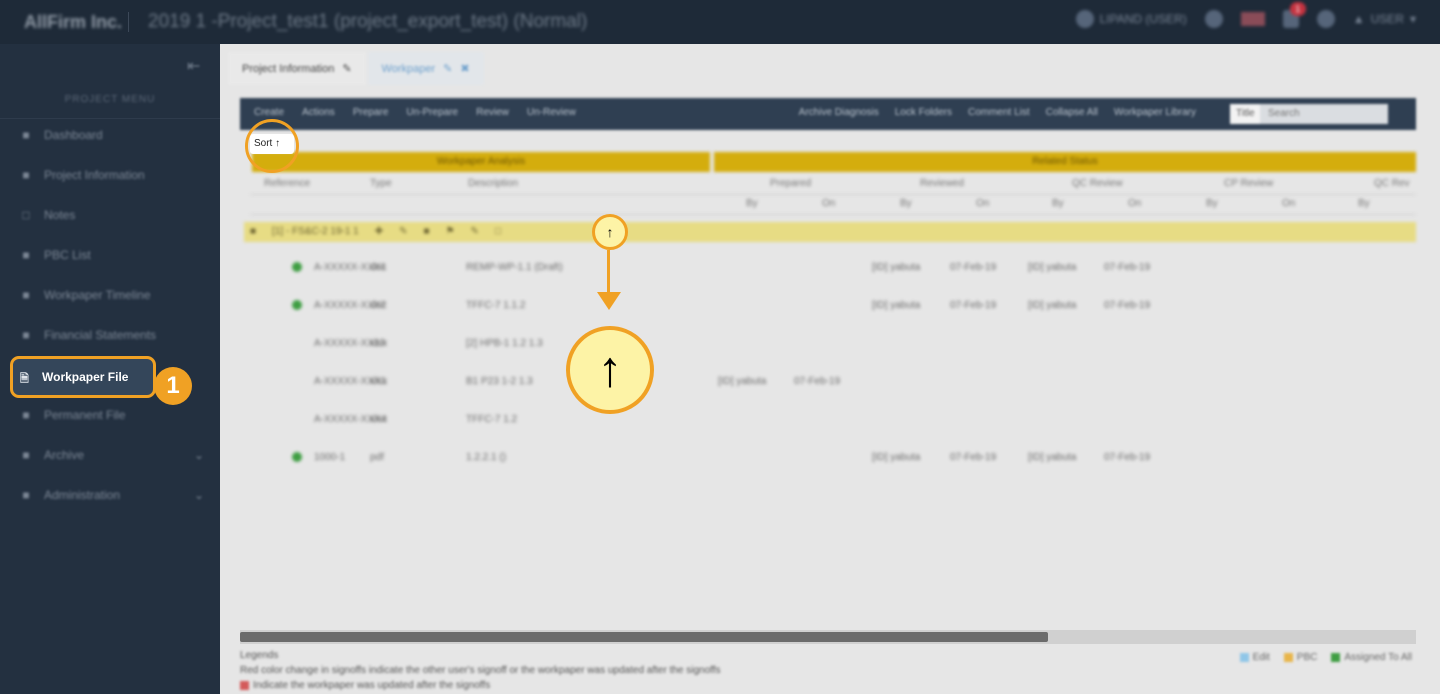 The image size is (1440, 694). What do you see at coordinates (330, 457) in the screenshot?
I see `cell-reference: 1000-1` at bounding box center [330, 457].